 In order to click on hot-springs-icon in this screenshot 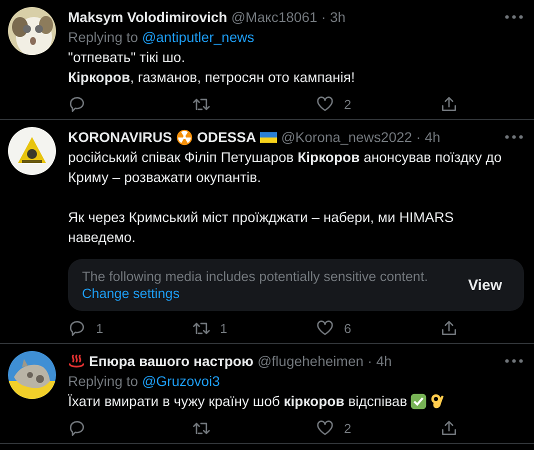, I will do `click(76, 361)`.